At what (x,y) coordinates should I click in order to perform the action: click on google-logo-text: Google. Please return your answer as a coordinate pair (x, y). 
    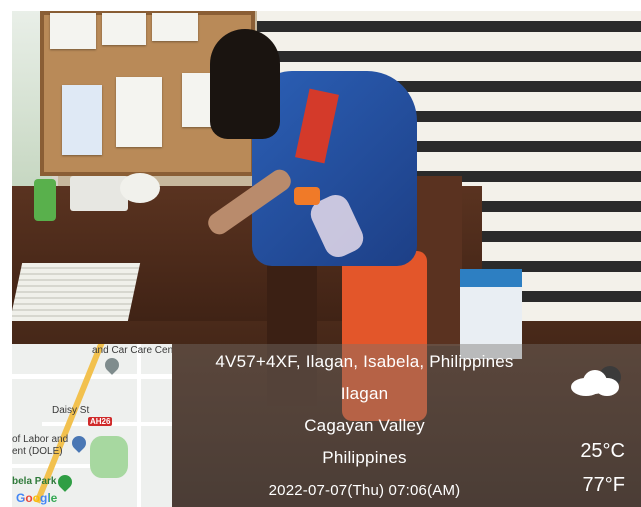
    Looking at the image, I should click on (37, 498).